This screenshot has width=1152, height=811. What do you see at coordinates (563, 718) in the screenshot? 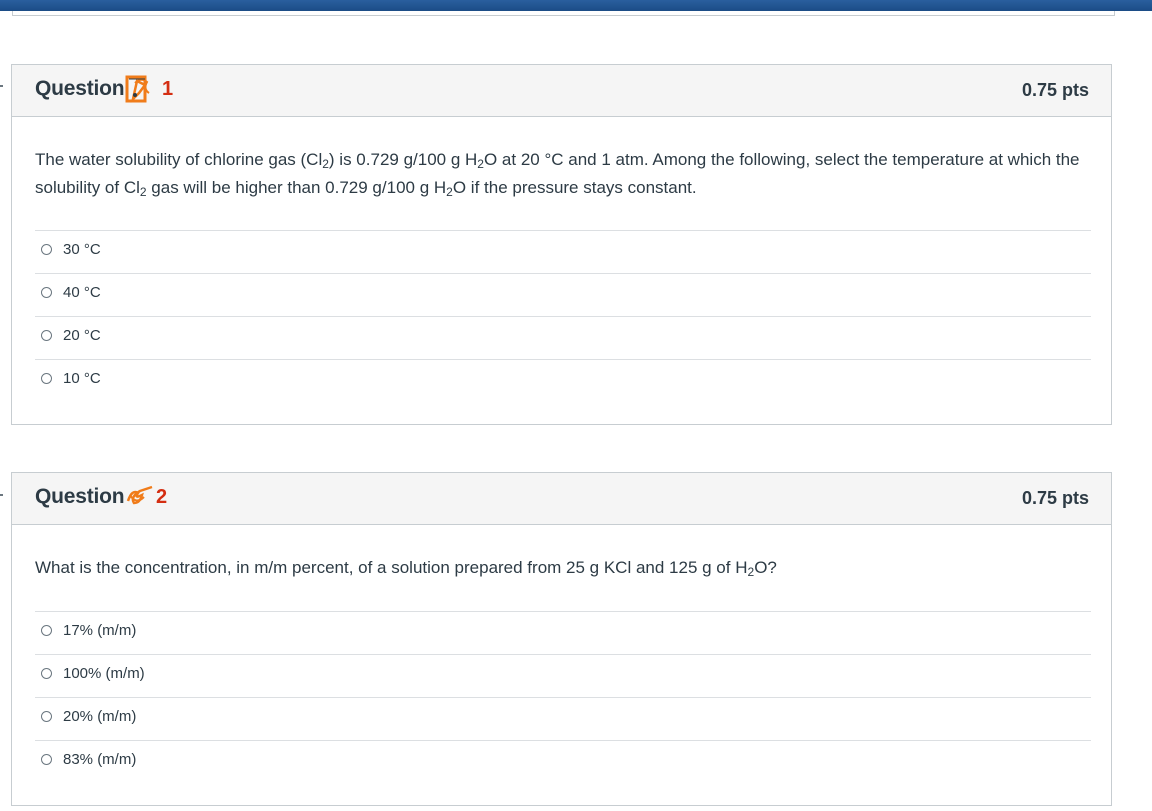
I see `answer-option: 20% (m/m)` at bounding box center [563, 718].